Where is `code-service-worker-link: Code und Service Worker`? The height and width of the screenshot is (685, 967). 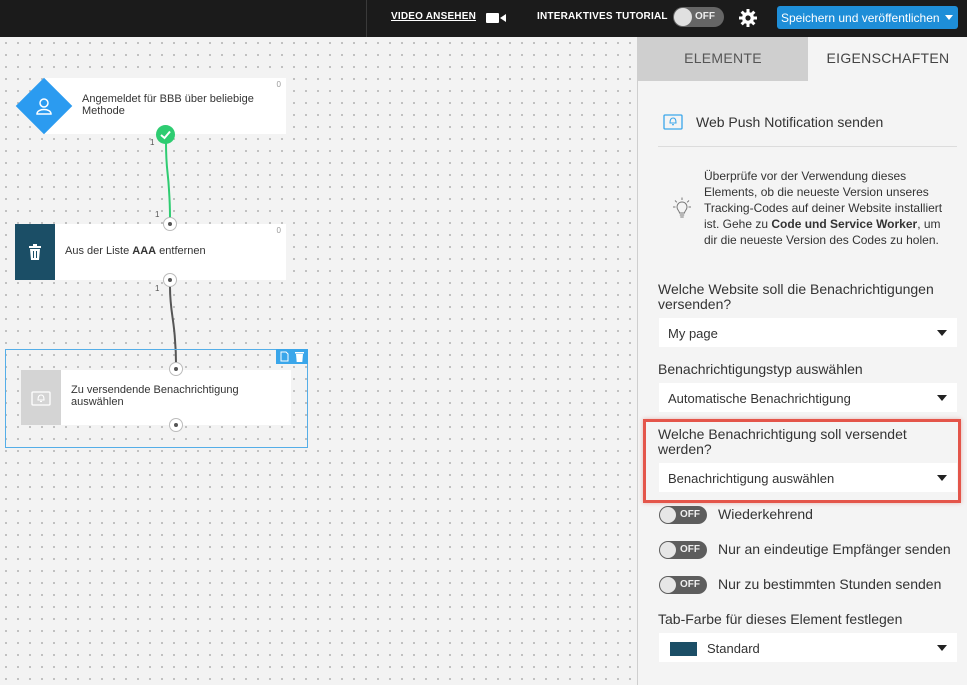 code-service-worker-link: Code und Service Worker is located at coordinates (844, 224).